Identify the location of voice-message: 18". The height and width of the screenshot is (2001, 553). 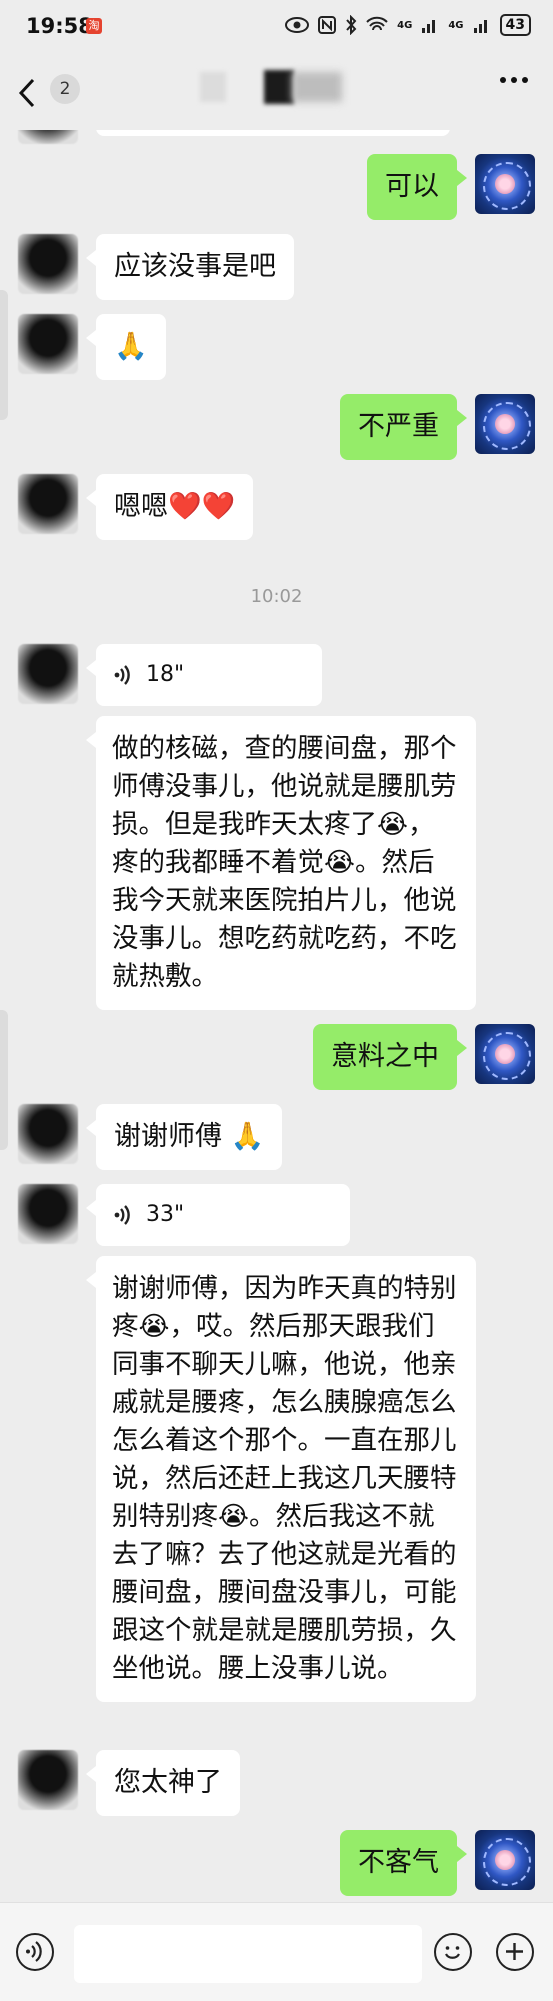
(204, 675).